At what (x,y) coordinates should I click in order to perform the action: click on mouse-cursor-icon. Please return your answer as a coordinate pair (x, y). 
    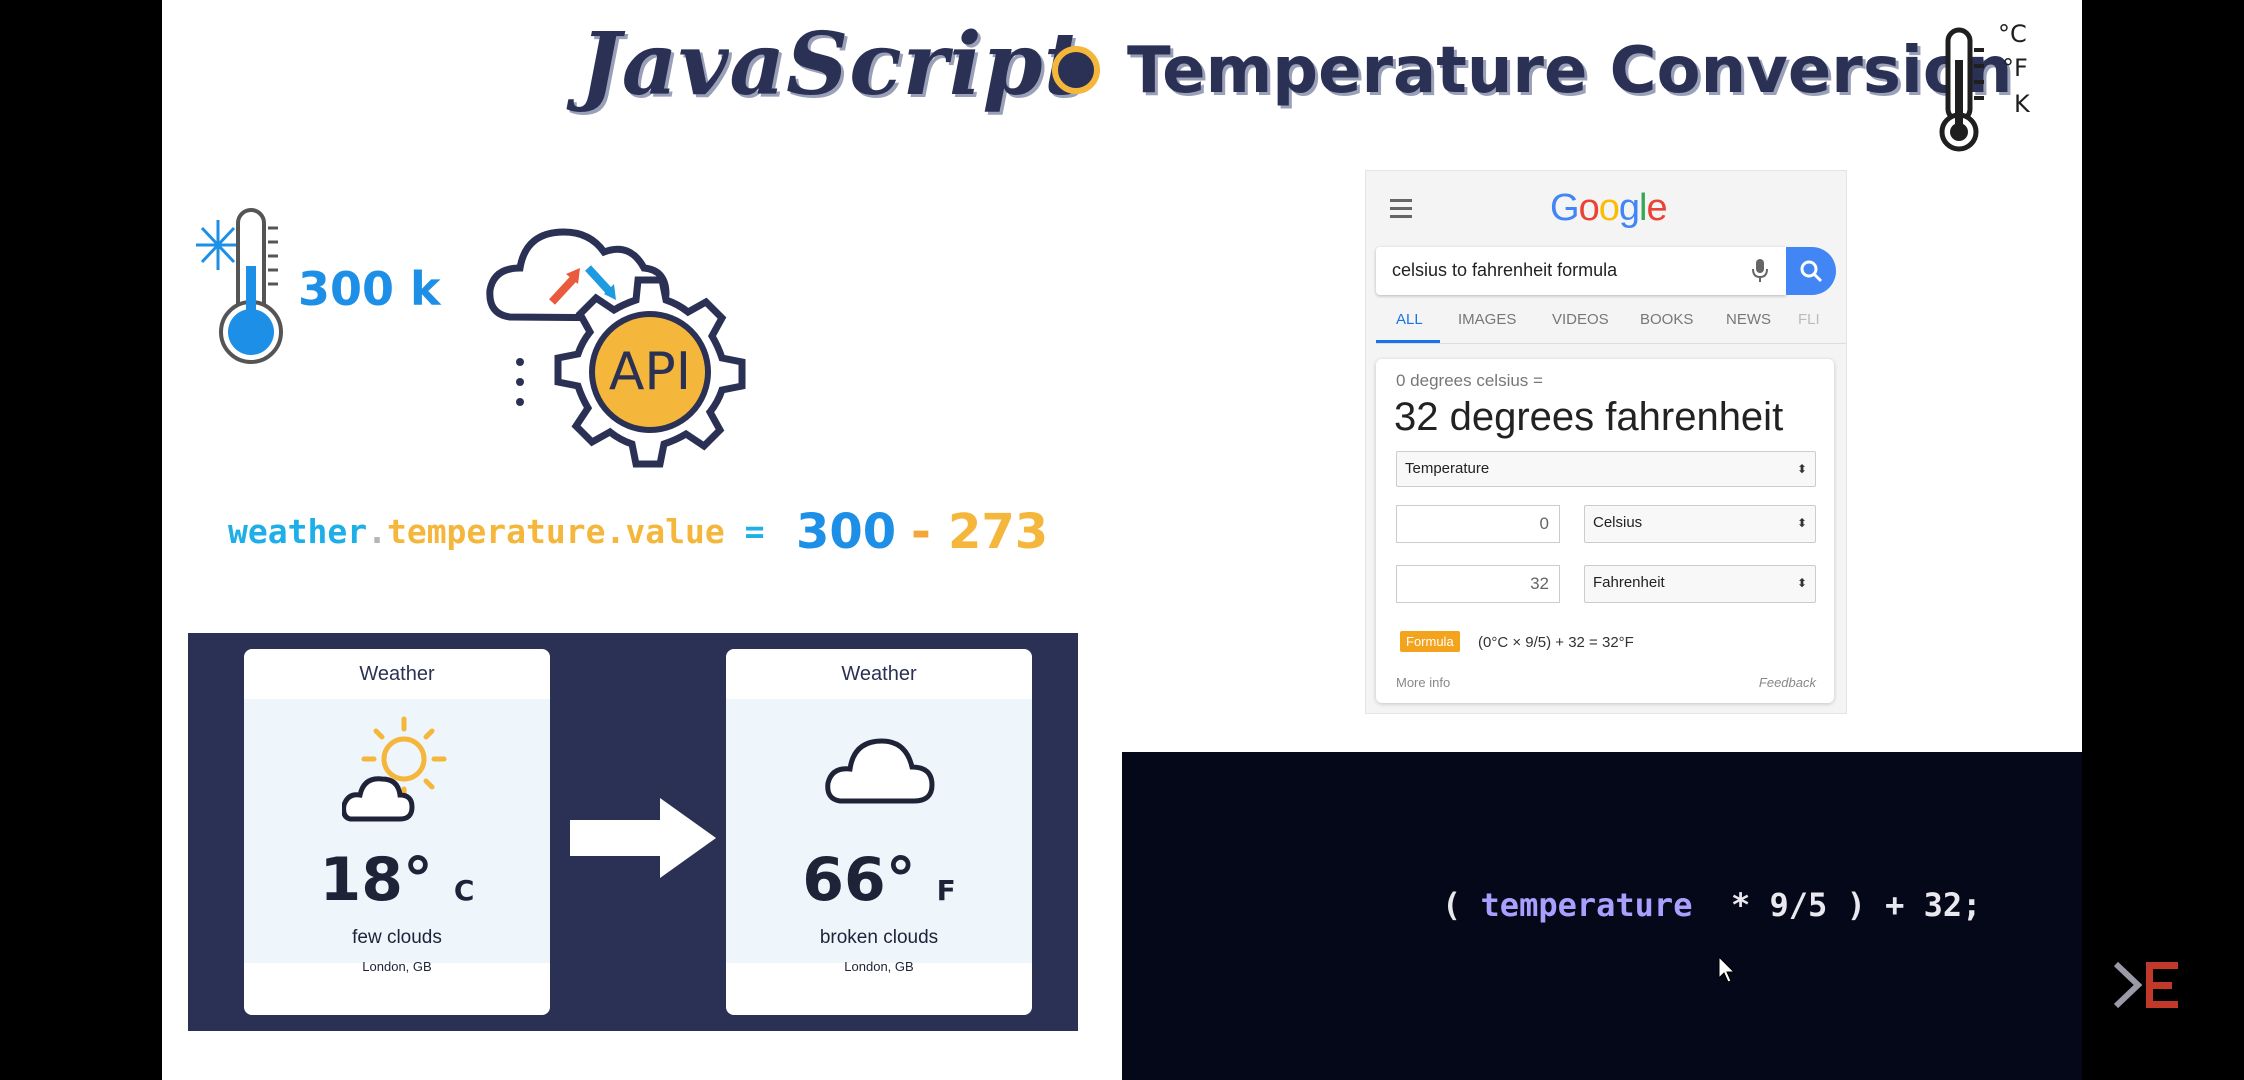
    Looking at the image, I should click on (1728, 972).